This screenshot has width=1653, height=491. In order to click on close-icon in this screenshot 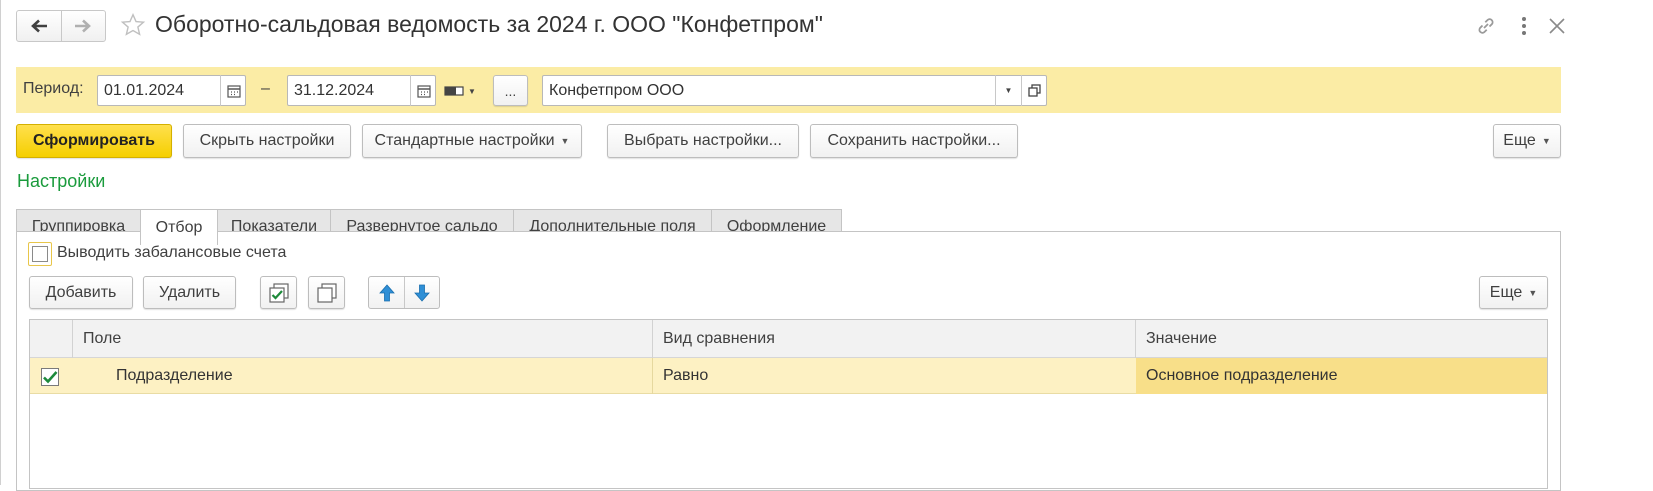, I will do `click(1557, 26)`.